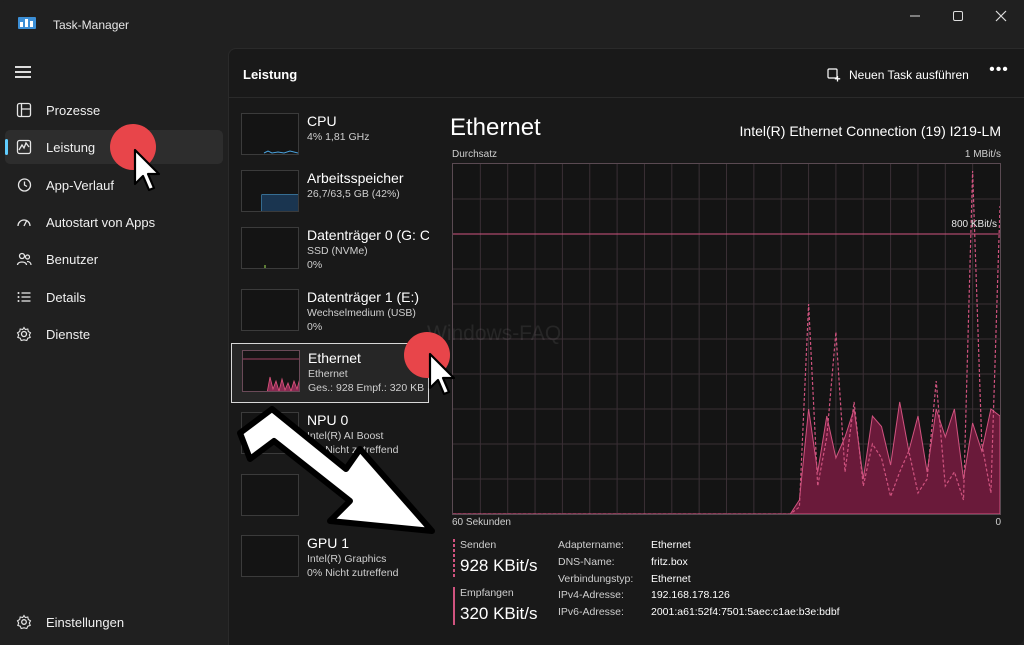  I want to click on window-title: Task-Manager, so click(91, 25).